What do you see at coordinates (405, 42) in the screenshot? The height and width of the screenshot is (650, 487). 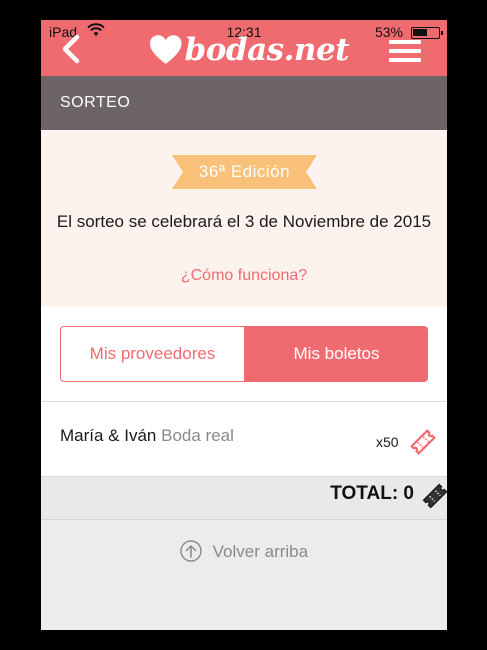 I see `hamburger-menu-icon` at bounding box center [405, 42].